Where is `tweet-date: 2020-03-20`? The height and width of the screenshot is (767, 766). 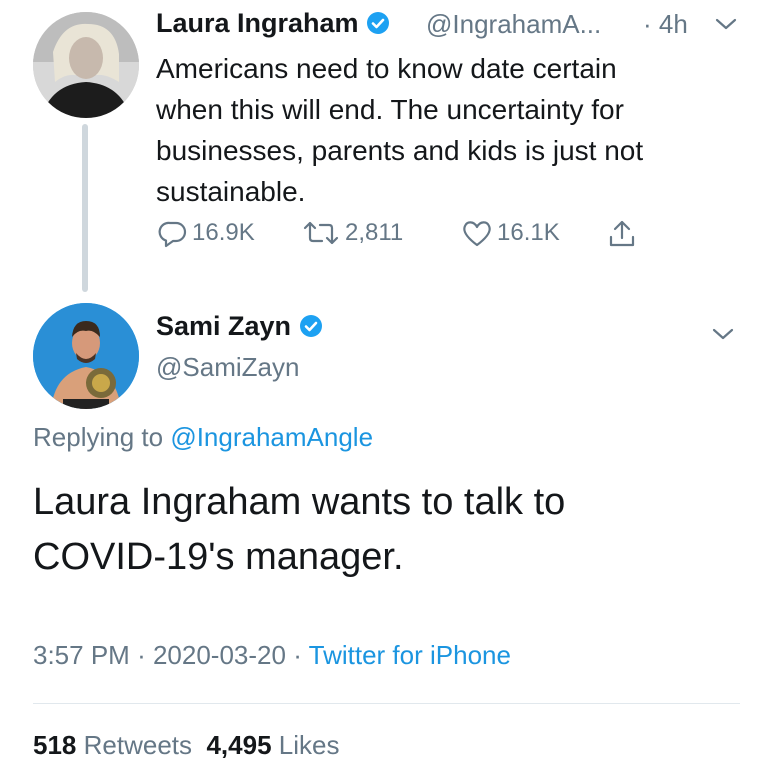 tweet-date: 2020-03-20 is located at coordinates (219, 655).